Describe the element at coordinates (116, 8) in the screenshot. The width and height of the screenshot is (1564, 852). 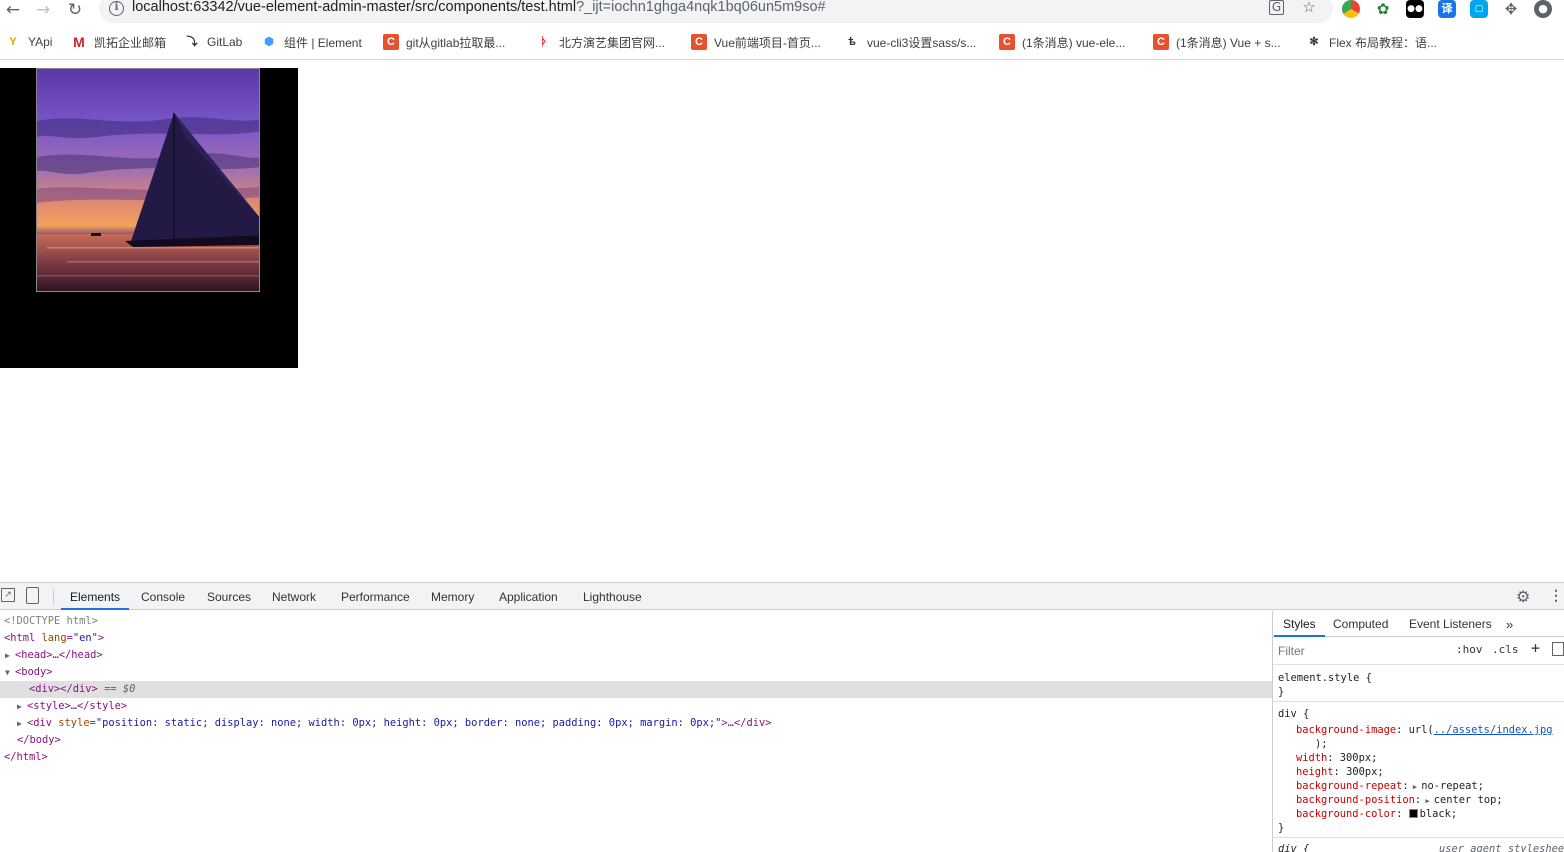
I see `info-icon: i` at that location.